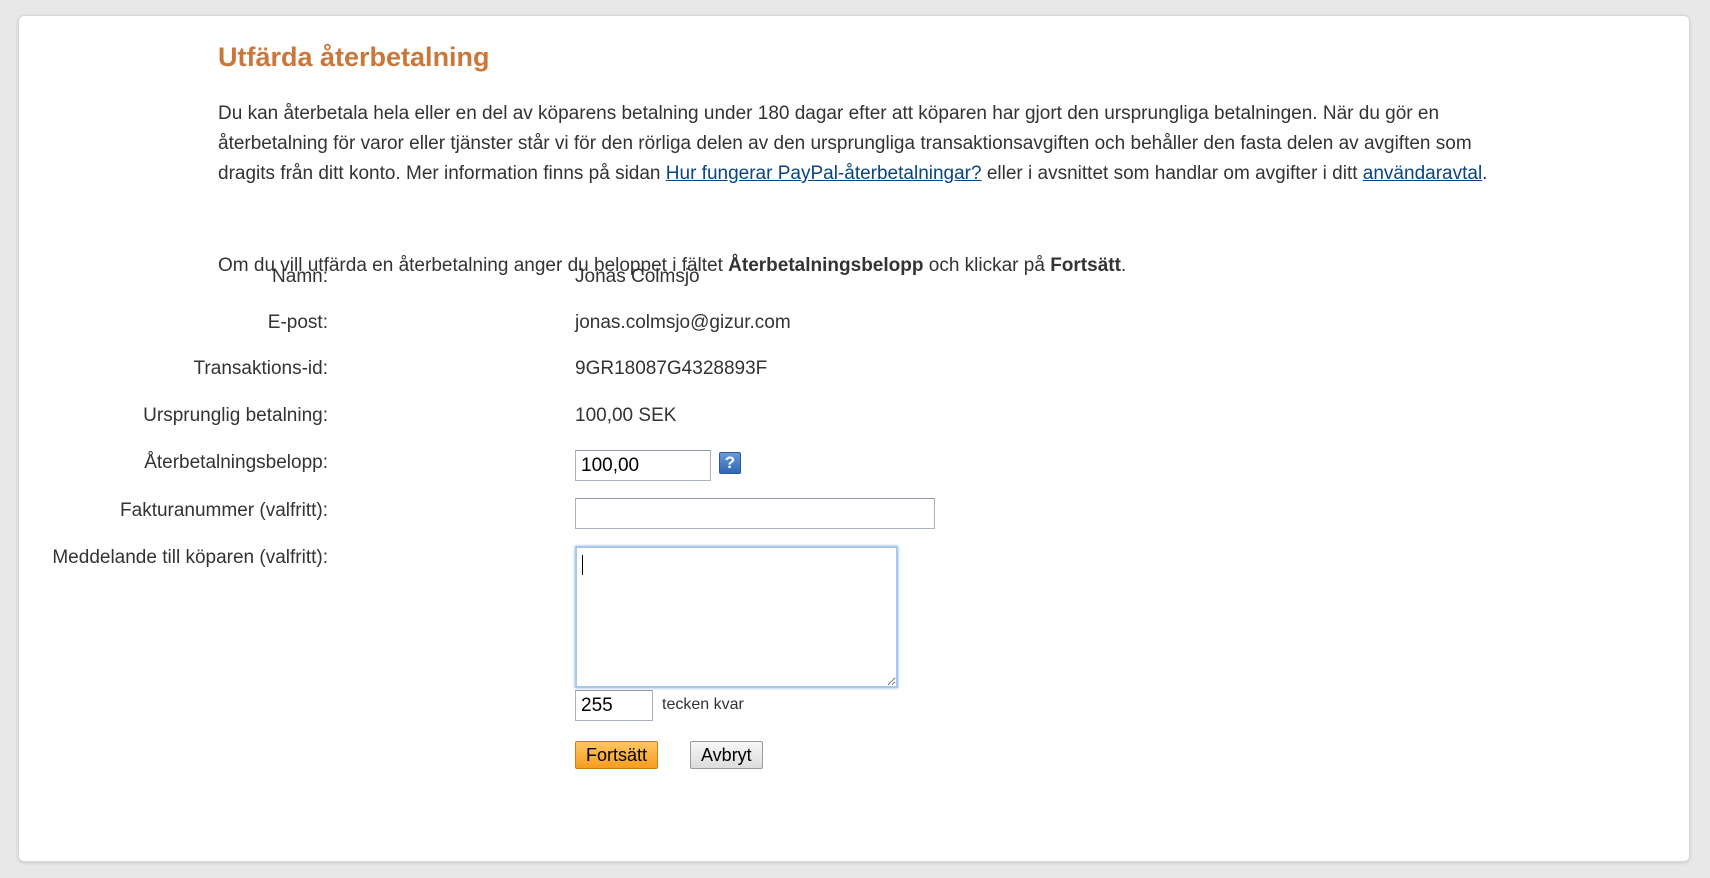  What do you see at coordinates (726, 755) in the screenshot?
I see `cancel-button: Avbryt` at bounding box center [726, 755].